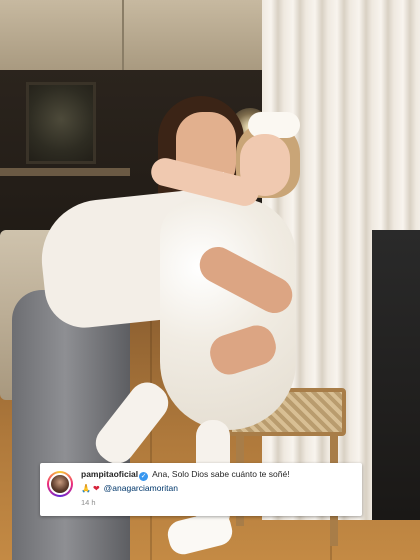 This screenshot has width=420, height=560. Describe the element at coordinates (135, 35) in the screenshot. I see `cabinet-wall` at that location.